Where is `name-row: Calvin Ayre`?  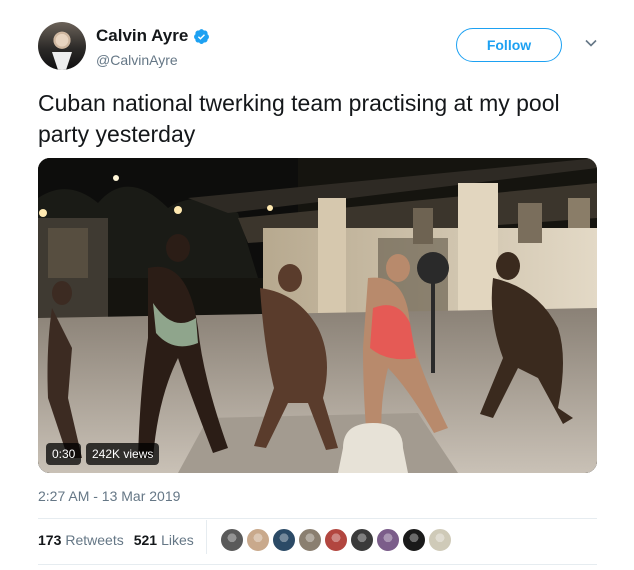 name-row: Calvin Ayre is located at coordinates (153, 36).